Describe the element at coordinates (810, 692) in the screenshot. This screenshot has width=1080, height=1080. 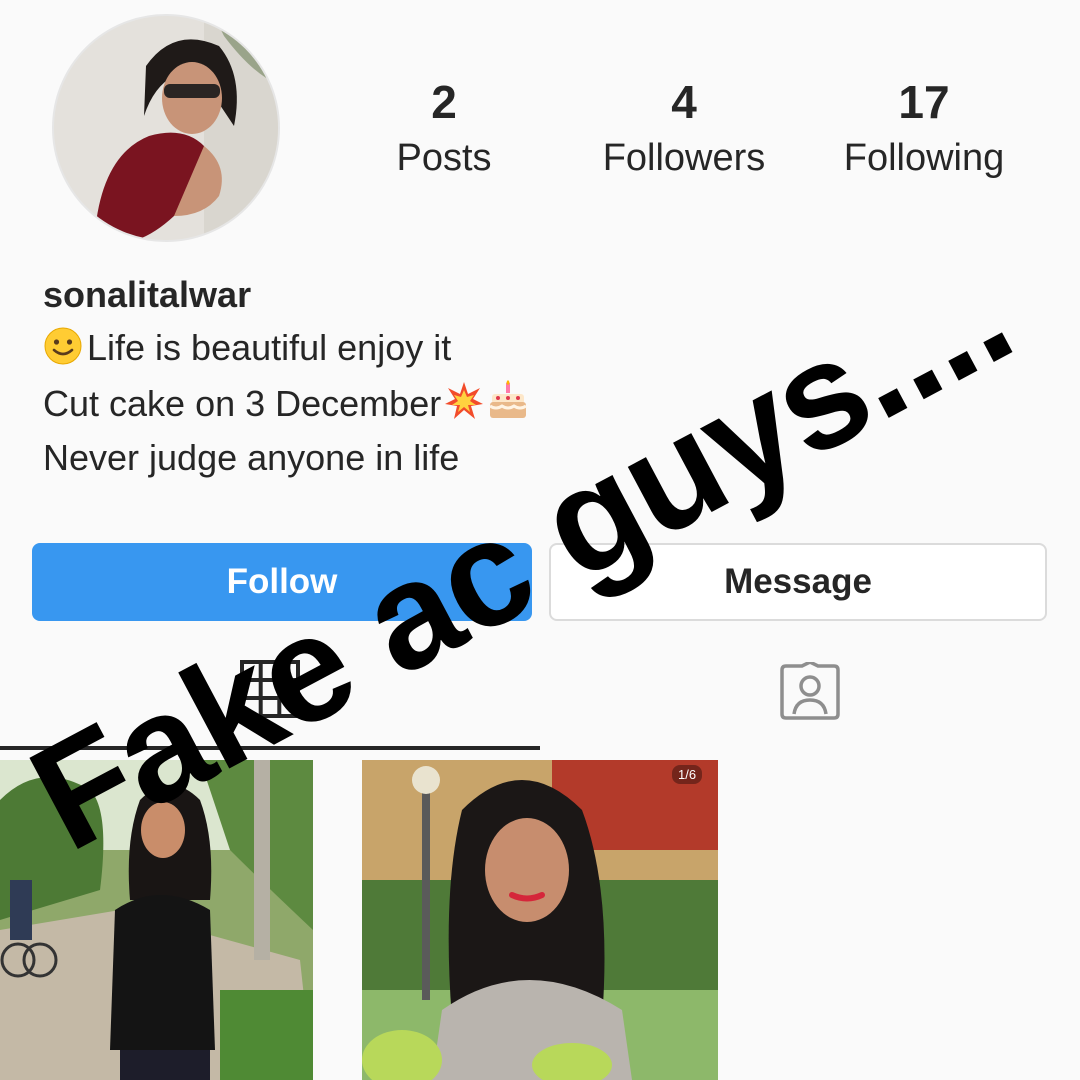
I see `tagged-person-icon` at that location.